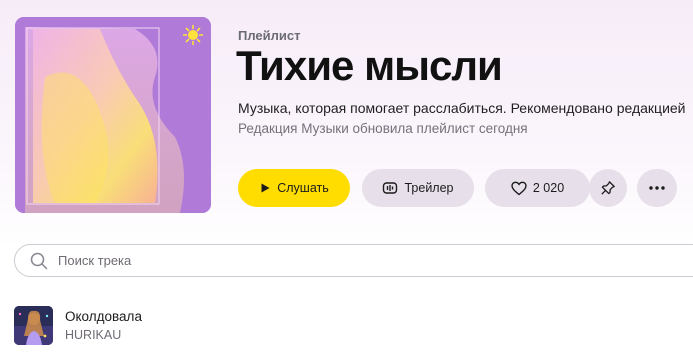 This screenshot has height=354, width=693. What do you see at coordinates (103, 316) in the screenshot?
I see `track-title: Околдовала` at bounding box center [103, 316].